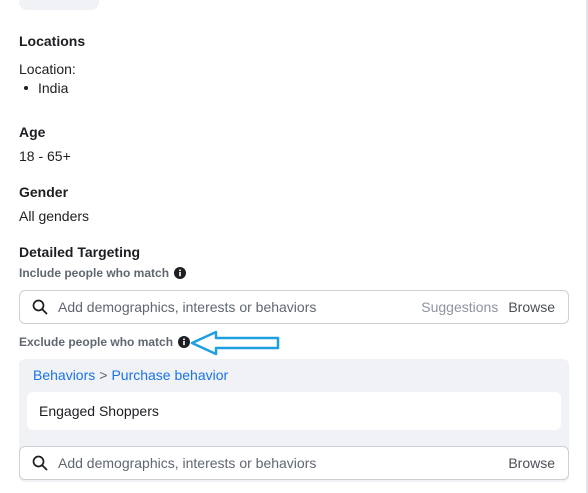 The width and height of the screenshot is (588, 493). What do you see at coordinates (54, 216) in the screenshot?
I see `gender-value: All genders` at bounding box center [54, 216].